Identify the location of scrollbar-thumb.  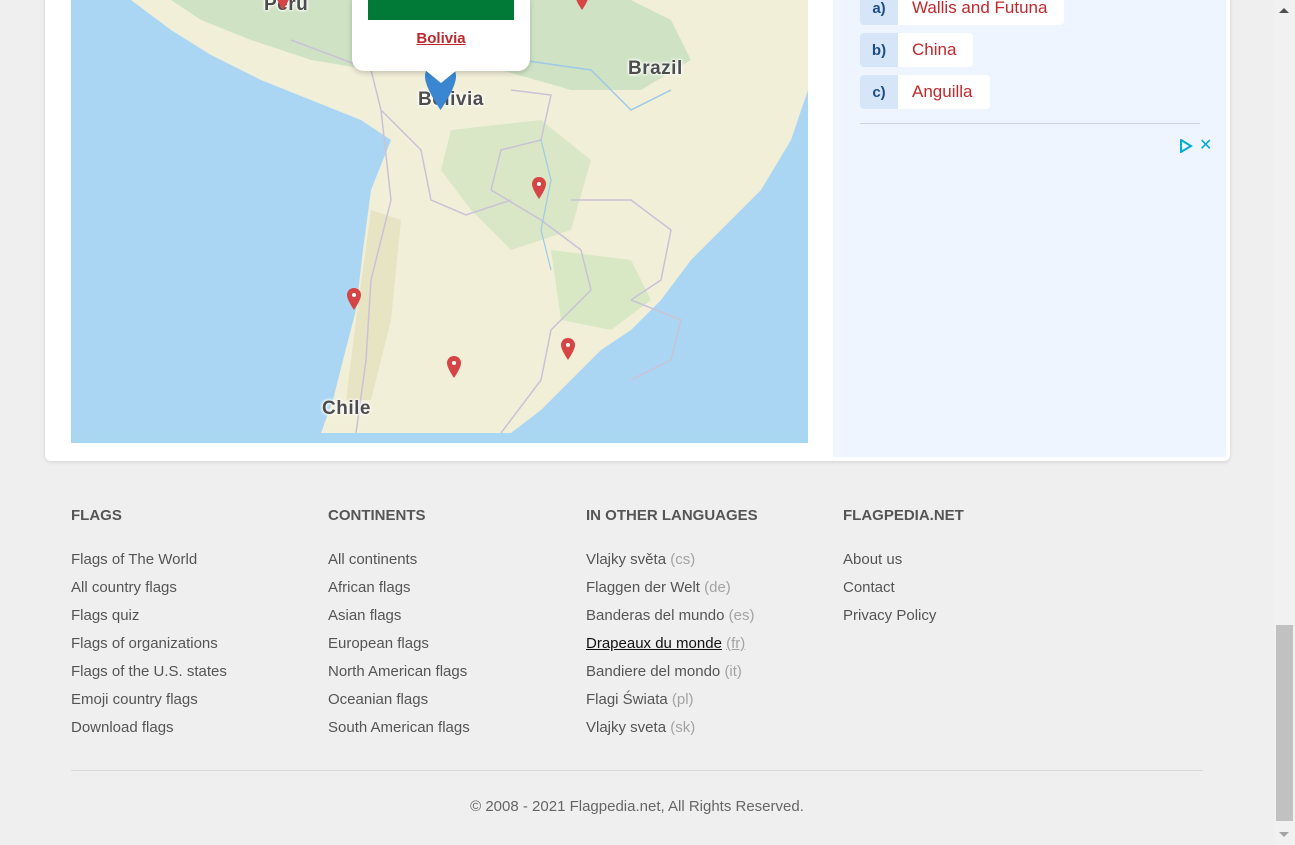
(1284, 723).